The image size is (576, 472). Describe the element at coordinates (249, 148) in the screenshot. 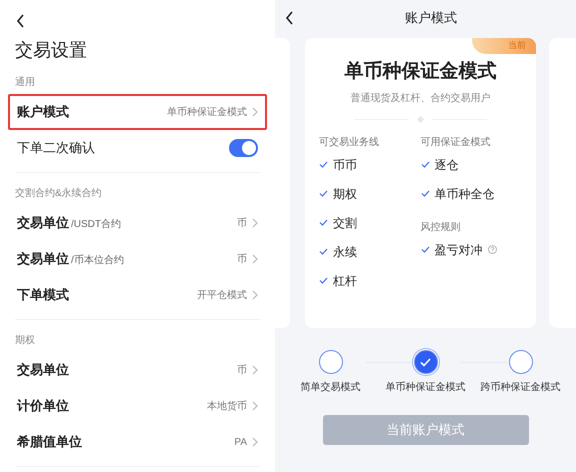

I see `toggle-knob` at that location.